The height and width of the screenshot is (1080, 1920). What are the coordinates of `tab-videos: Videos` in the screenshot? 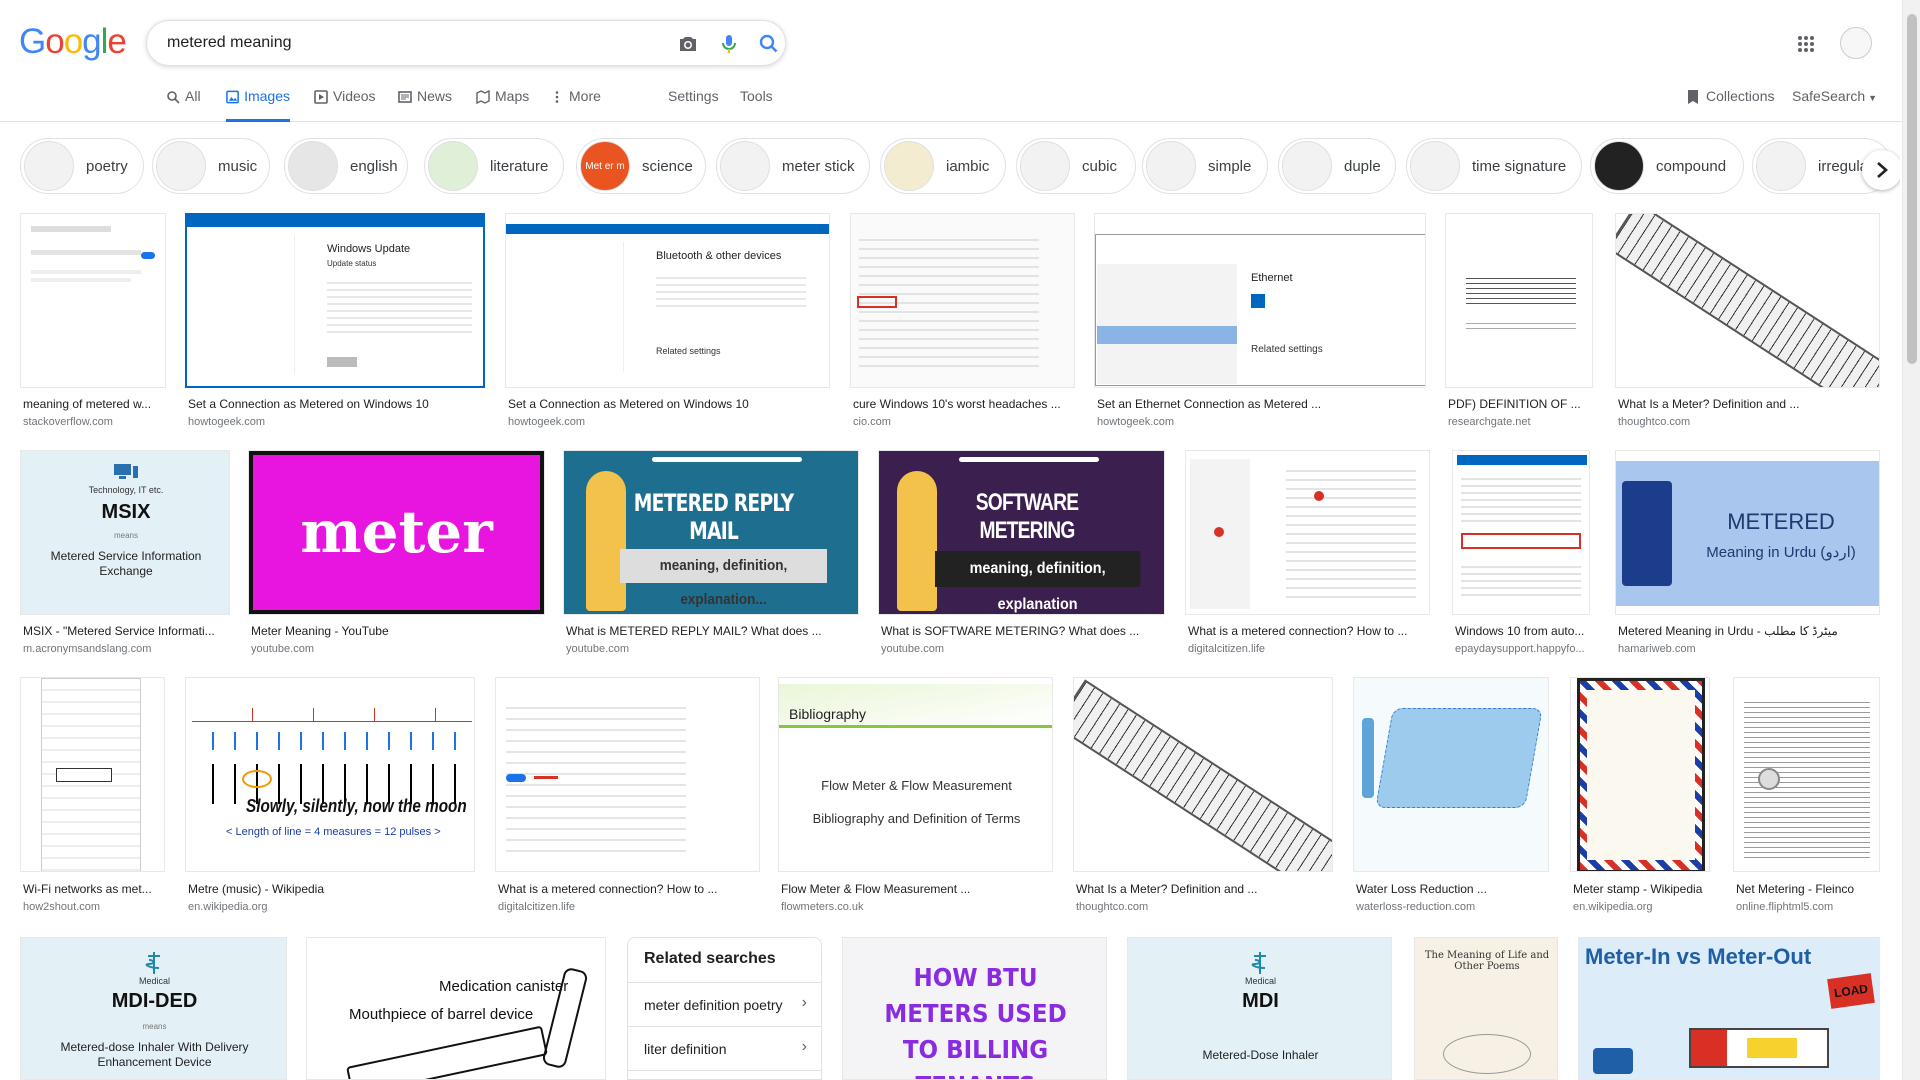 It's located at (345, 105).